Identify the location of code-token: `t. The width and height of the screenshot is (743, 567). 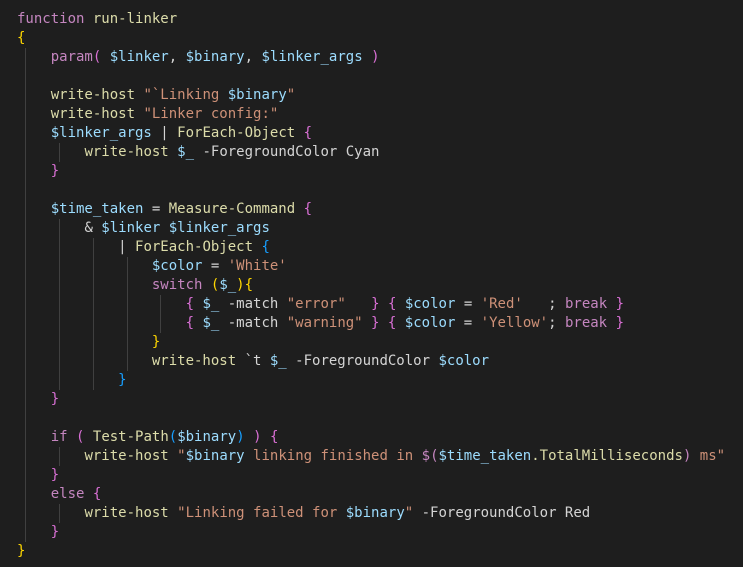
(253, 361).